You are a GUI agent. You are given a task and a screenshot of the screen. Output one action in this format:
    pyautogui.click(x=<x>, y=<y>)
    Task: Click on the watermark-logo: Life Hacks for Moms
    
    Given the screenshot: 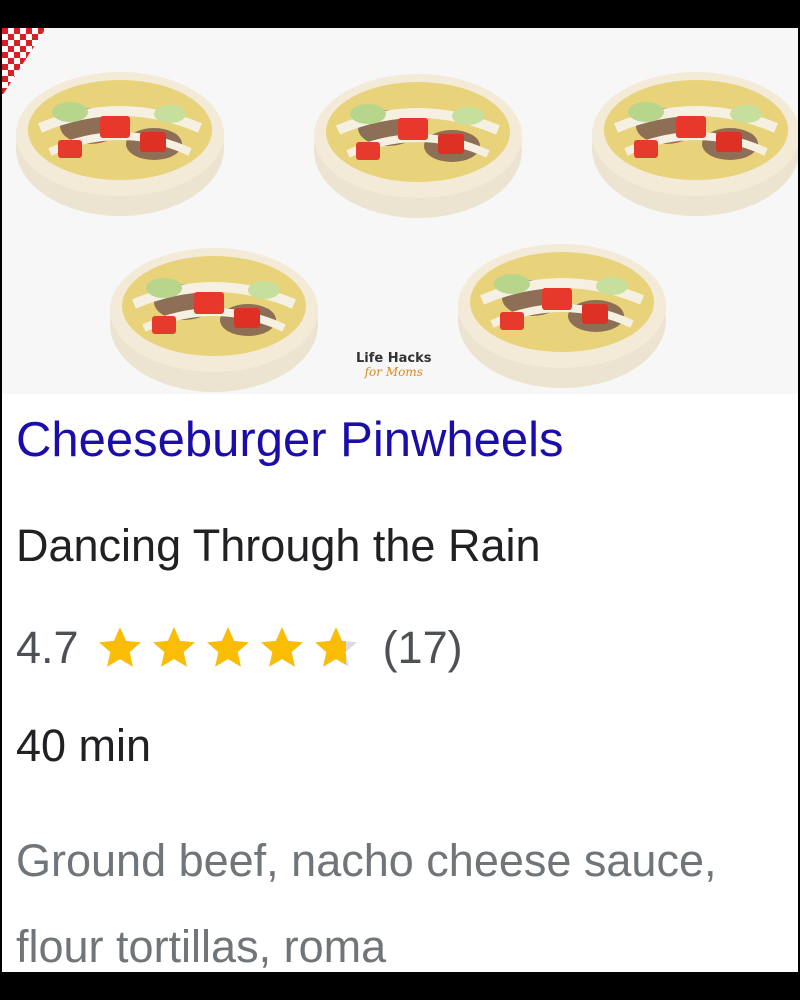 What is the action you would take?
    pyautogui.click(x=394, y=365)
    